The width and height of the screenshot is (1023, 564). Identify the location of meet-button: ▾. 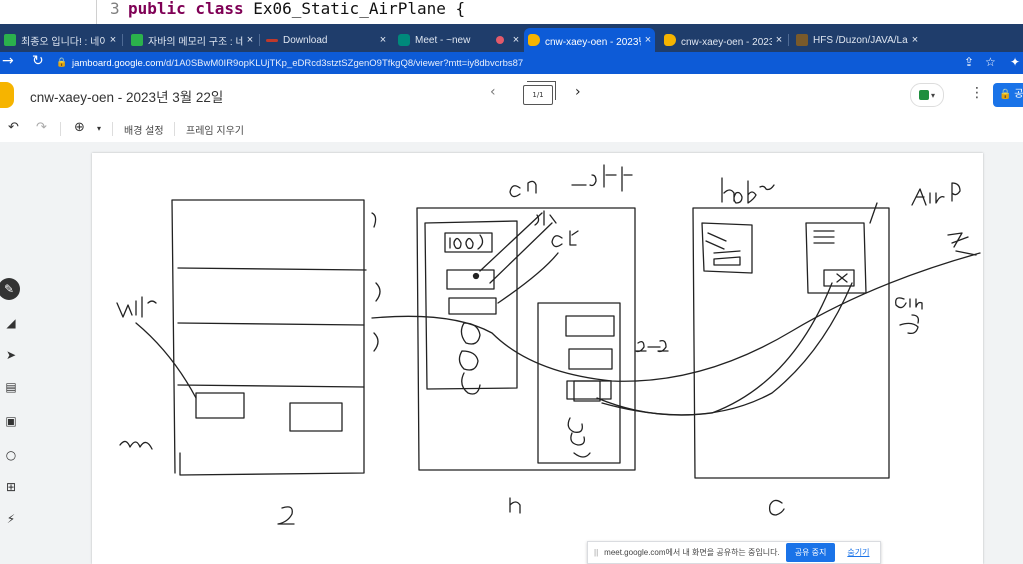
(927, 95).